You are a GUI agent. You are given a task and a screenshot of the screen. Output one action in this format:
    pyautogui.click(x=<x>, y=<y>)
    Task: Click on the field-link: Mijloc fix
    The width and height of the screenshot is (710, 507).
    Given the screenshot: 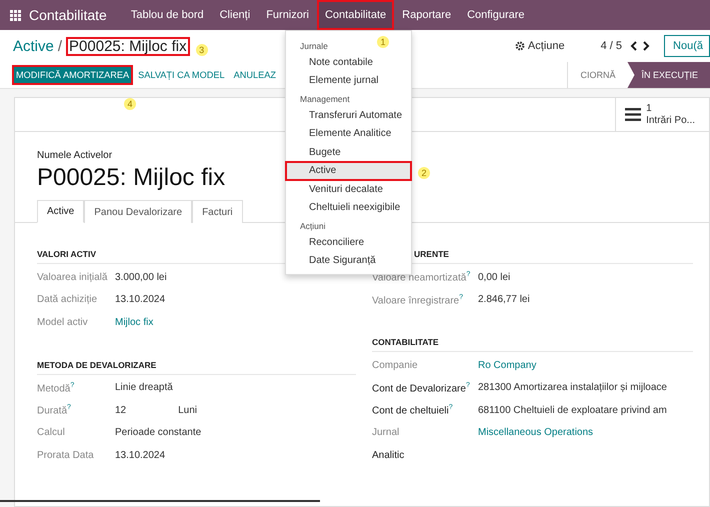 What is the action you would take?
    pyautogui.click(x=134, y=322)
    